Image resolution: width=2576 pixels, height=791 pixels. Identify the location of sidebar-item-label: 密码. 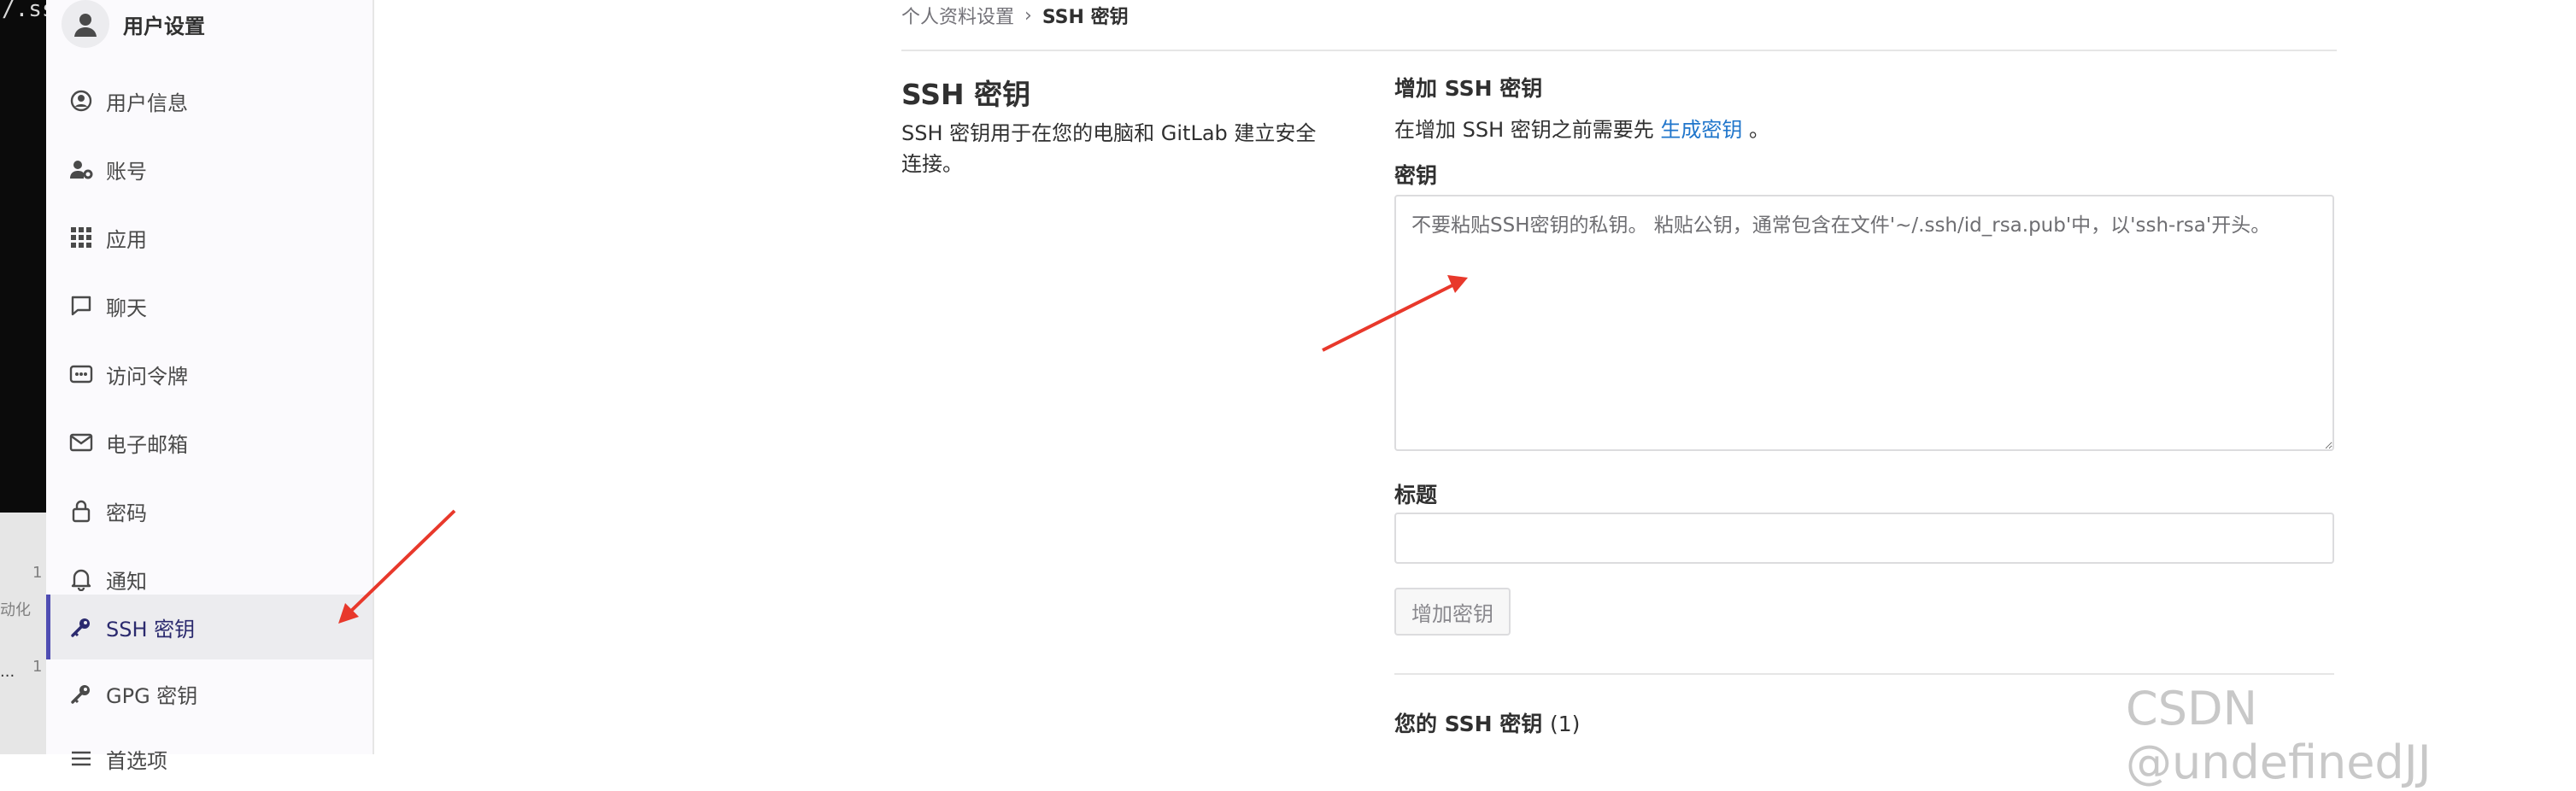
(126, 513).